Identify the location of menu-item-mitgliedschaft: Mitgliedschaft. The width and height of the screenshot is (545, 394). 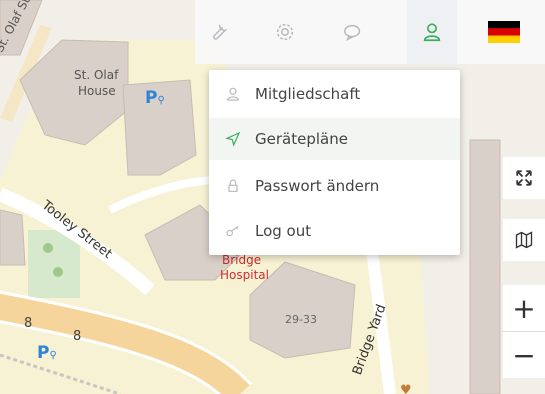
(334, 94).